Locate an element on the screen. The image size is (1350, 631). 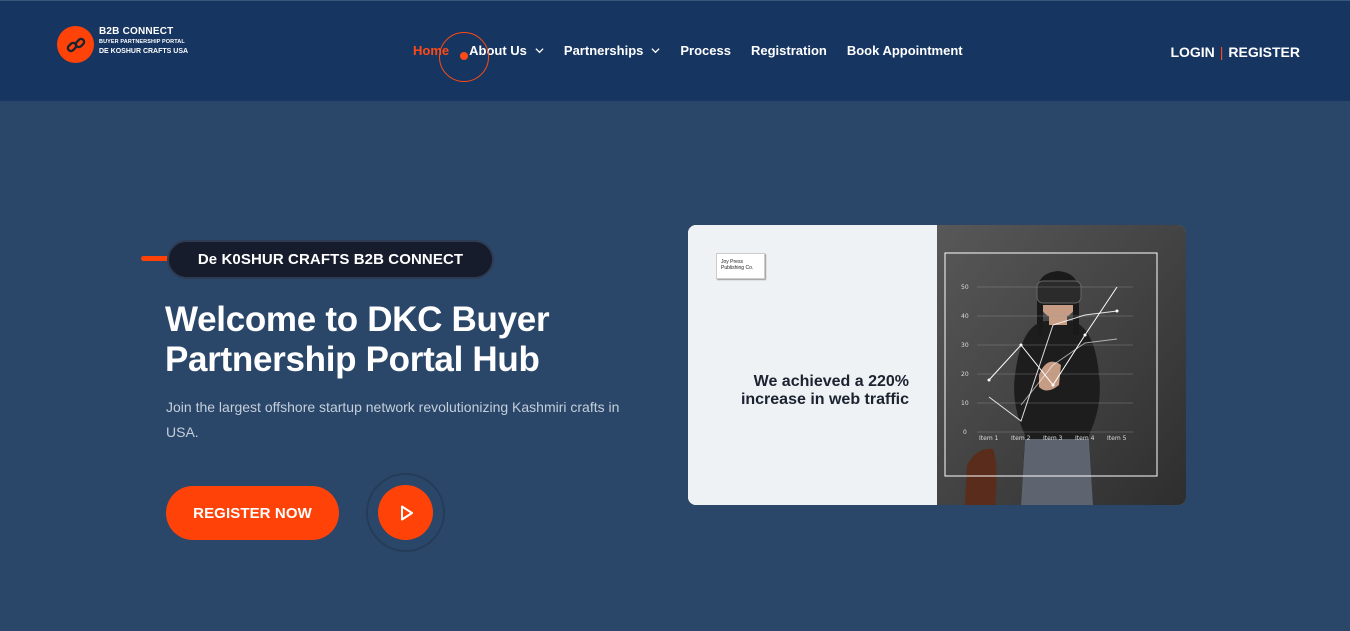
chart-tick: 20 is located at coordinates (965, 374).